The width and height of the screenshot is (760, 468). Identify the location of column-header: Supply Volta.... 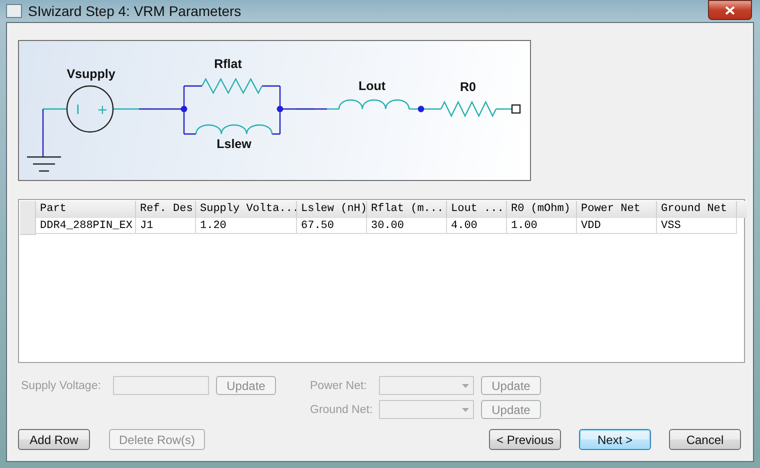
(246, 209).